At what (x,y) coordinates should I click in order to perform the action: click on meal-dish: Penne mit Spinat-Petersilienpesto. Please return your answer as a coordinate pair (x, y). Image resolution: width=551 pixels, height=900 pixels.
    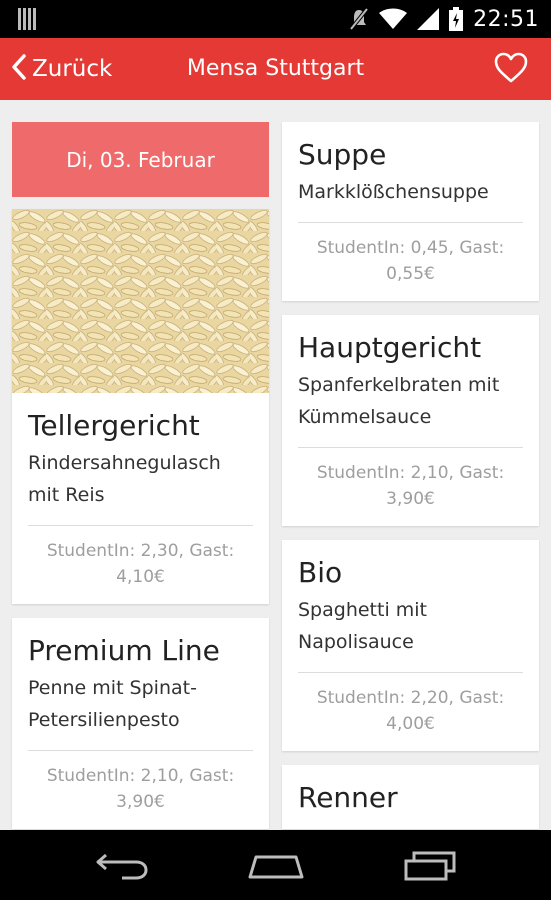
    Looking at the image, I should click on (112, 704).